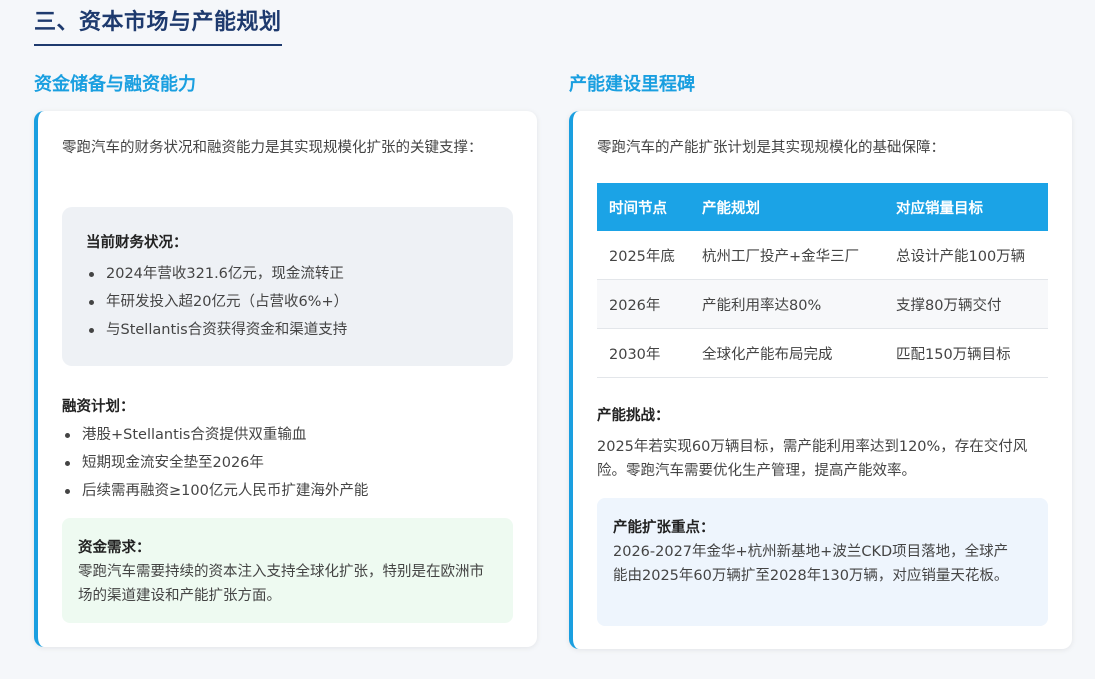 Image resolution: width=1095 pixels, height=679 pixels. I want to click on capacity-intro: 零跑汽车的产能扩张计划是其实现规模化的基础保障：, so click(771, 148).